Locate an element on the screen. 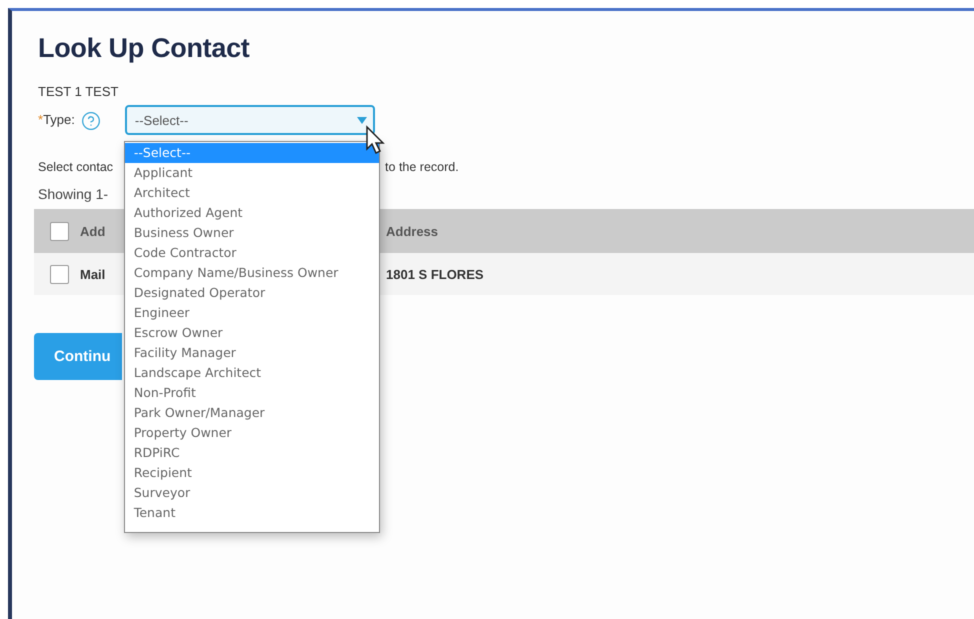  type-select: --Select-- is located at coordinates (249, 120).